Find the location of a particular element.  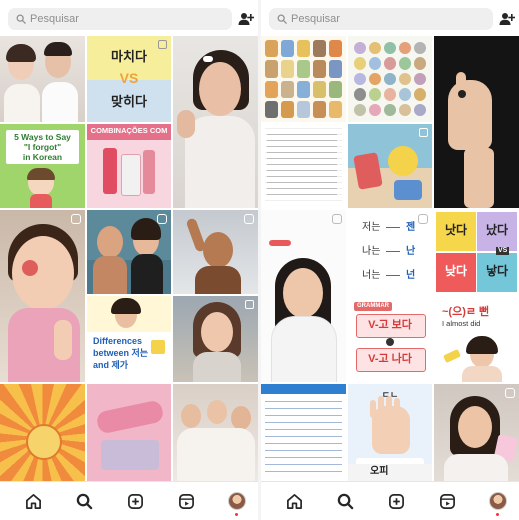

post-tile: GRAMMAR V-고 보다 V-고 나다 is located at coordinates (390, 339).